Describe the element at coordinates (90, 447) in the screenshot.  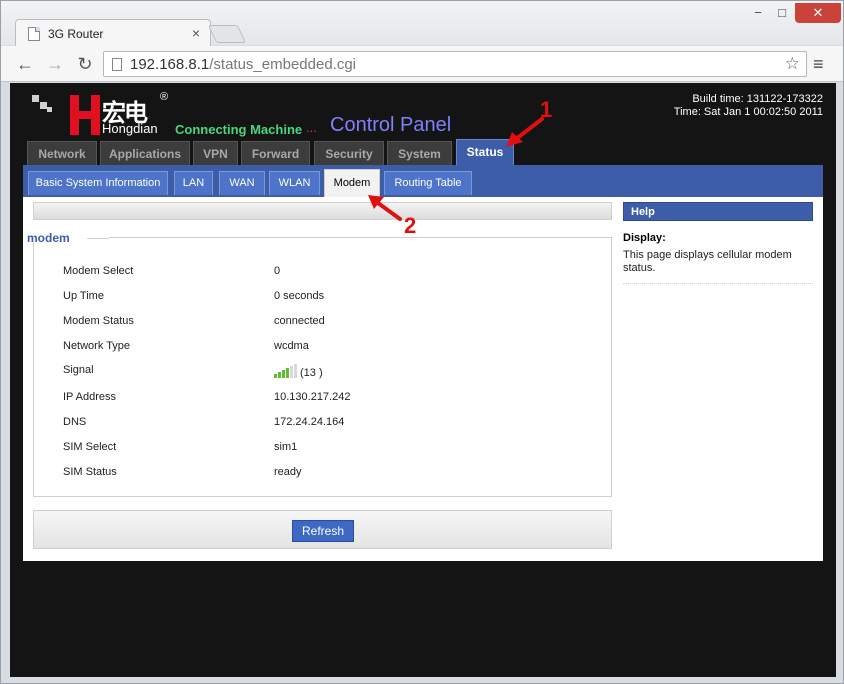
I see `field-label: SIM Select` at that location.